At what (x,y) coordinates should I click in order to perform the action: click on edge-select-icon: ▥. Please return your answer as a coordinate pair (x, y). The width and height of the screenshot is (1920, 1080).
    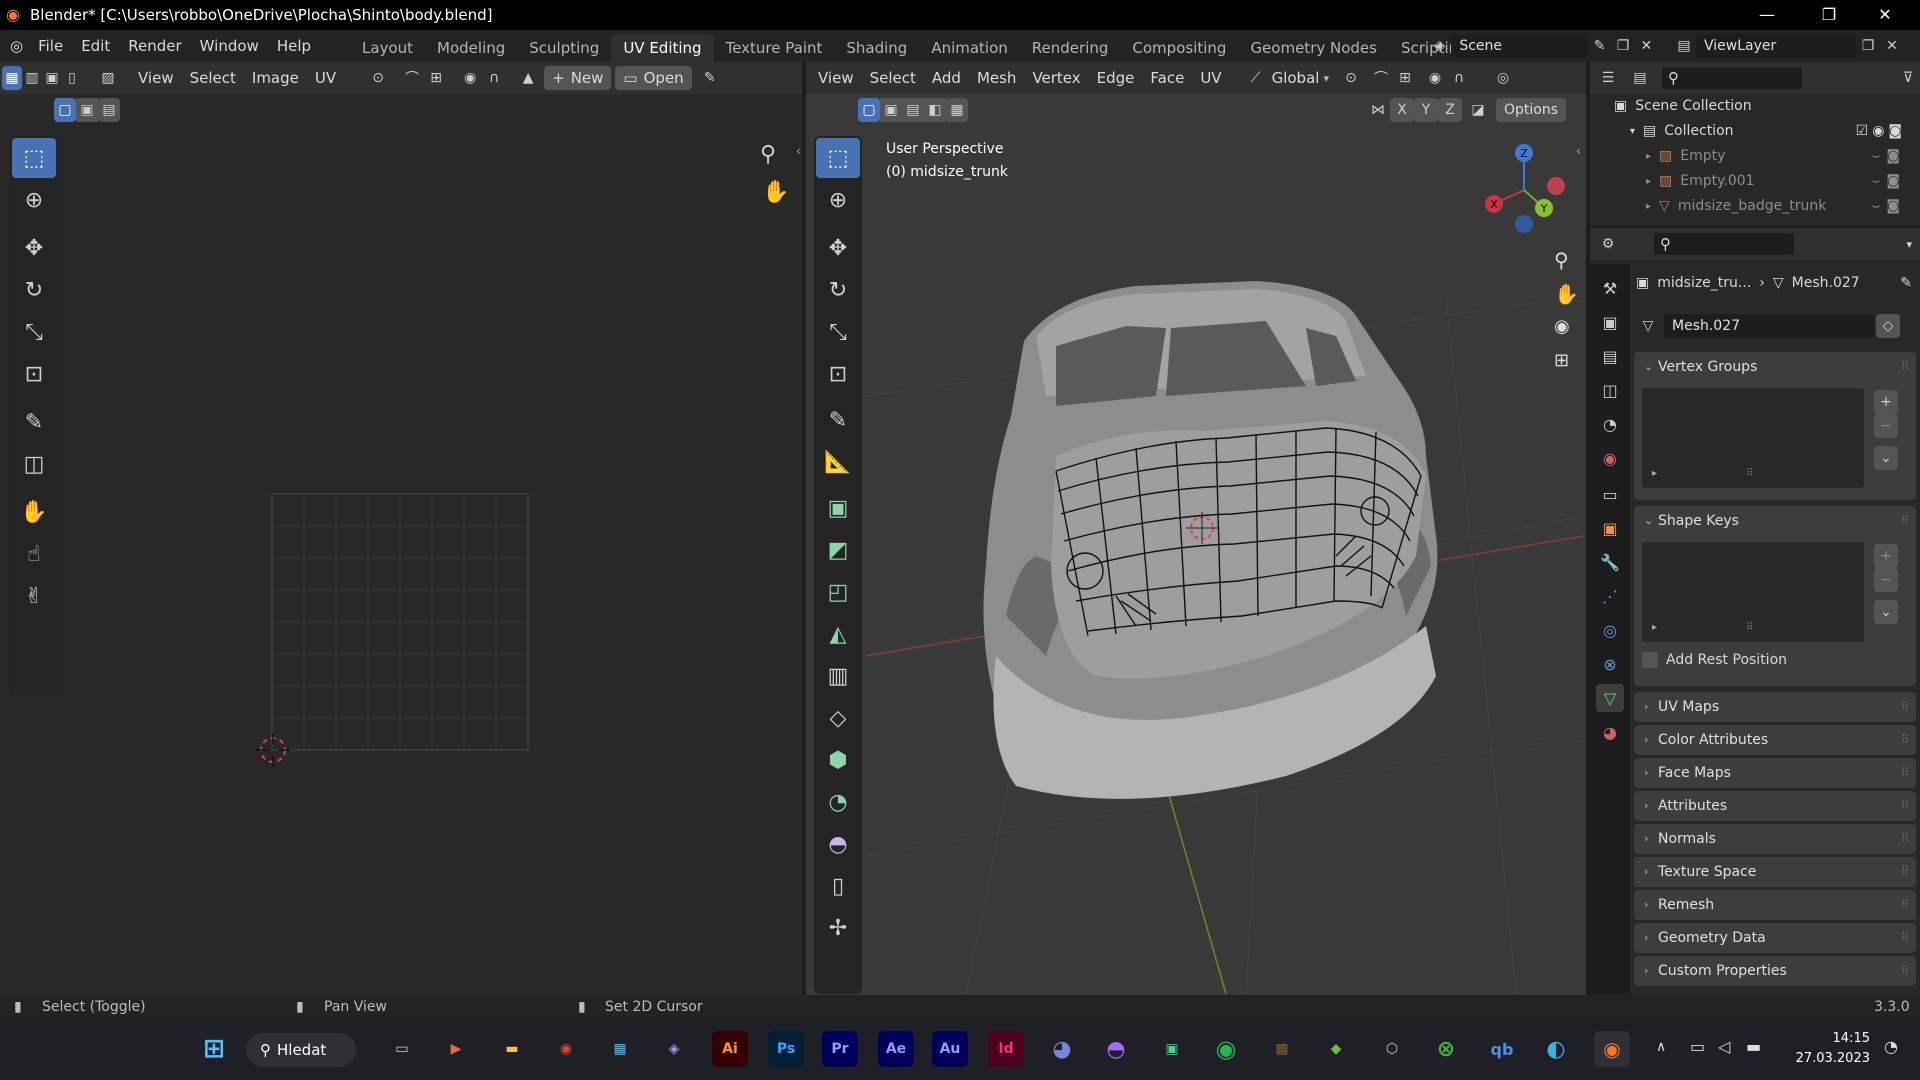
    Looking at the image, I should click on (32, 78).